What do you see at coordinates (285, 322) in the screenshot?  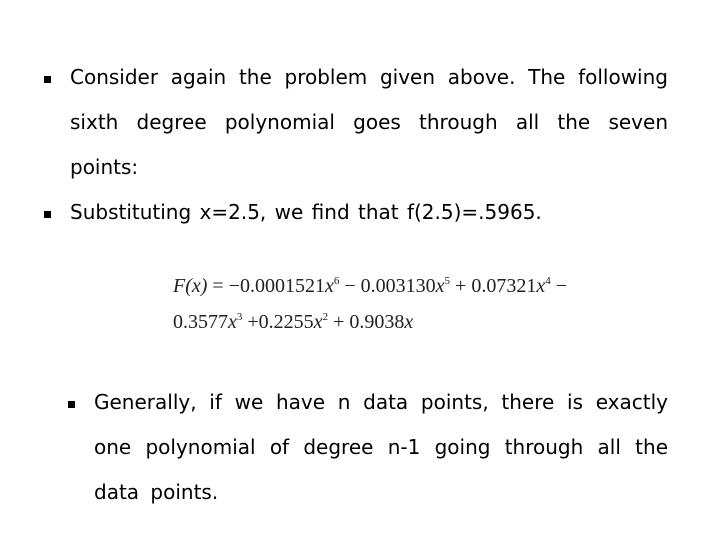 I see `term: +0.2255x2` at bounding box center [285, 322].